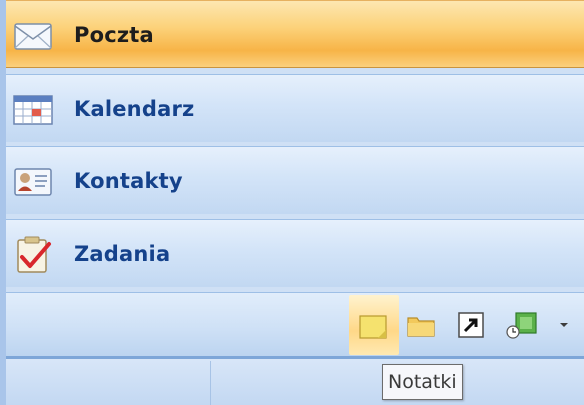 The image size is (584, 405). I want to click on folder-icon, so click(421, 327).